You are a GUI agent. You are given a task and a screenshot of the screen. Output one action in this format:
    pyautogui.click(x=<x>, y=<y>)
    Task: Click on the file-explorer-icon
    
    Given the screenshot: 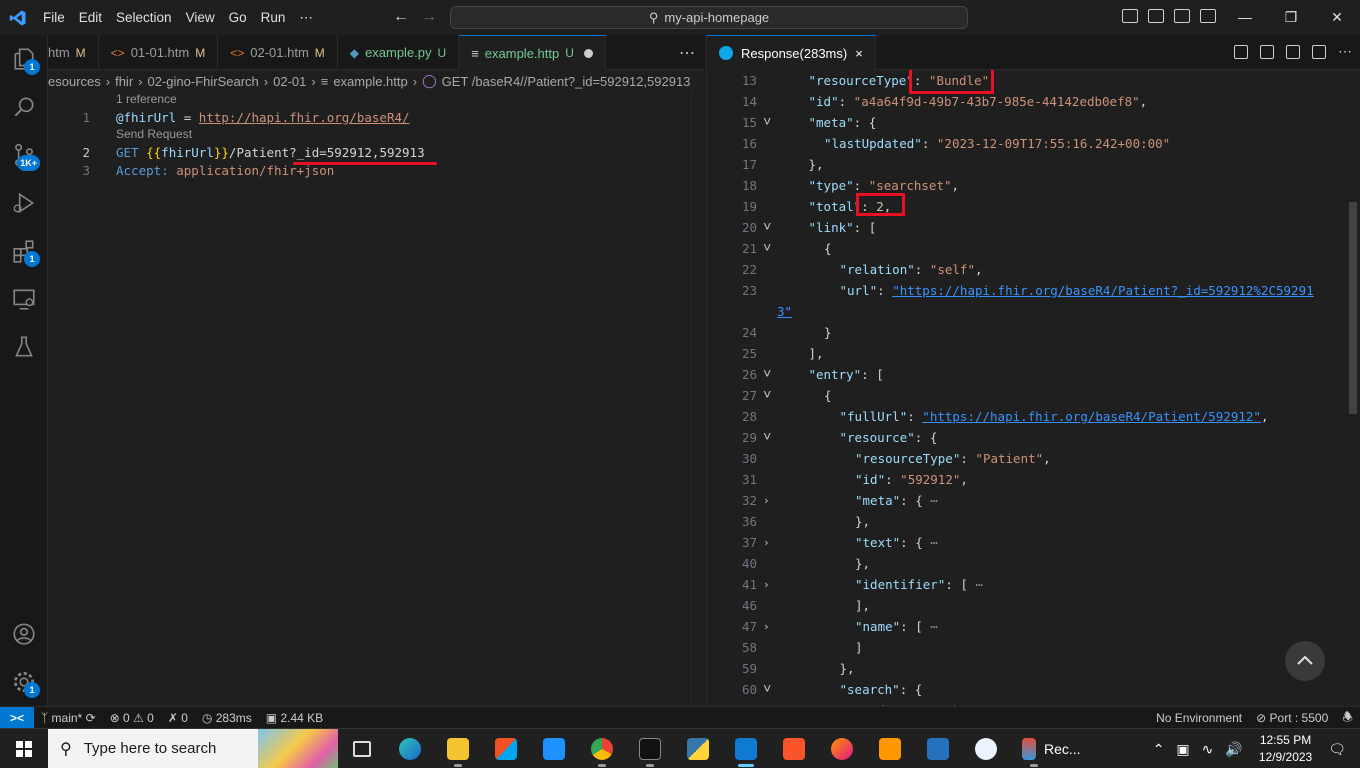 What is the action you would take?
    pyautogui.click(x=458, y=748)
    